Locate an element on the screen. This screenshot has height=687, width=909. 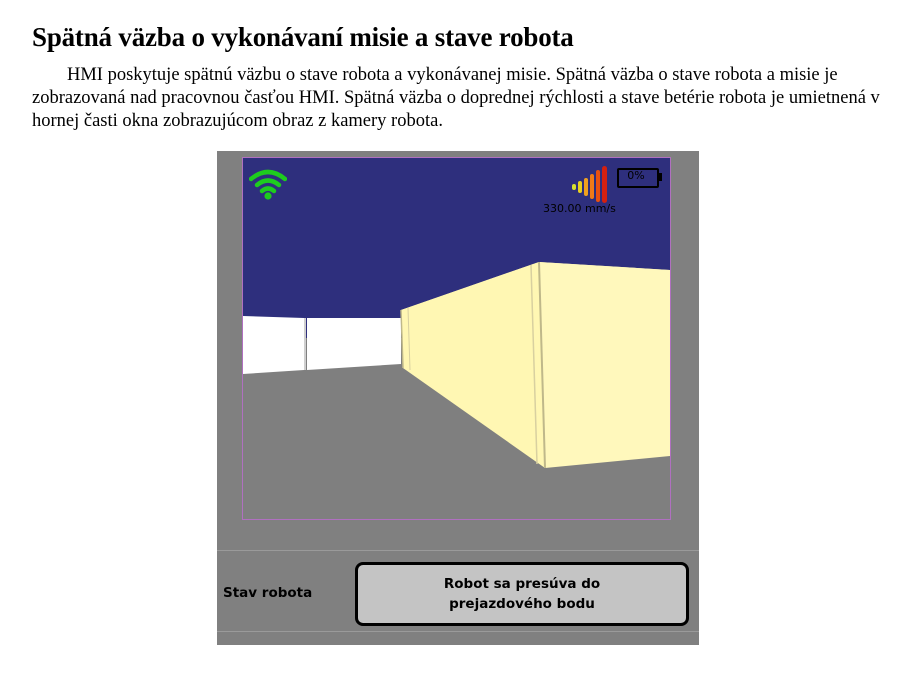
robot-status-value: Robot sa presúva do prejazdového bodu is located at coordinates (522, 594).